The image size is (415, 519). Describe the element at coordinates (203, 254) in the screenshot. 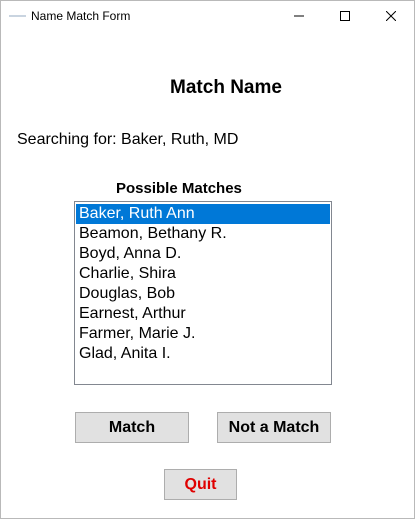

I see `list-item: Boyd, Anna D.` at that location.